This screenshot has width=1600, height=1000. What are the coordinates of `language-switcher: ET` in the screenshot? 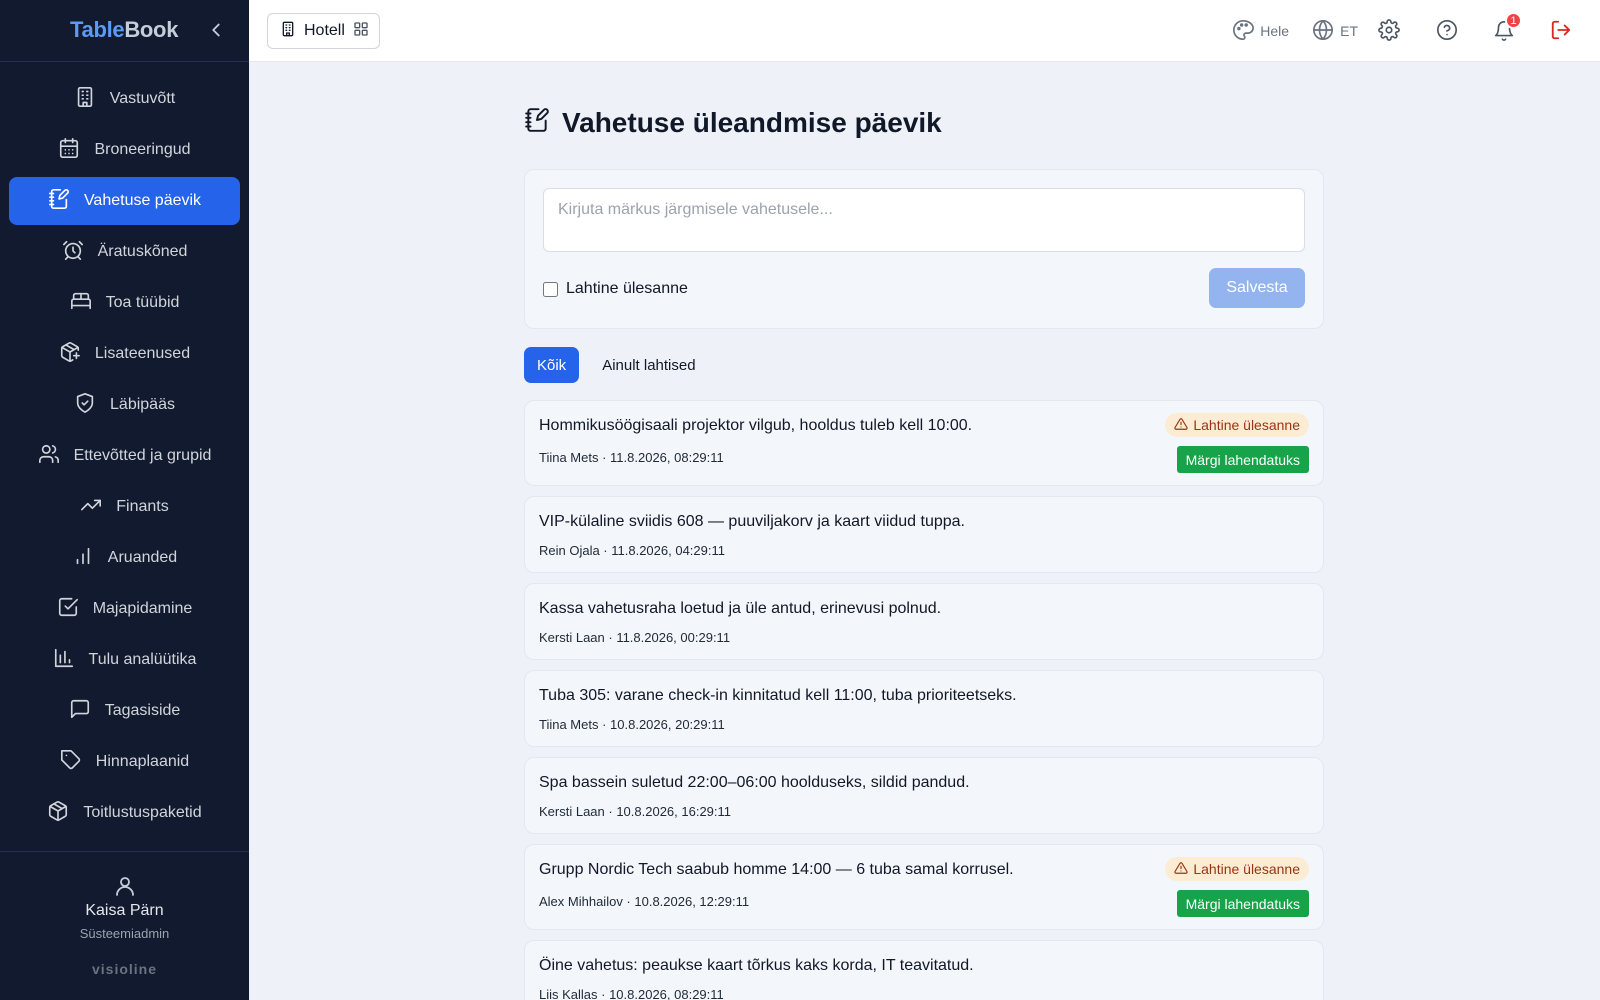 It's located at (1335, 31).